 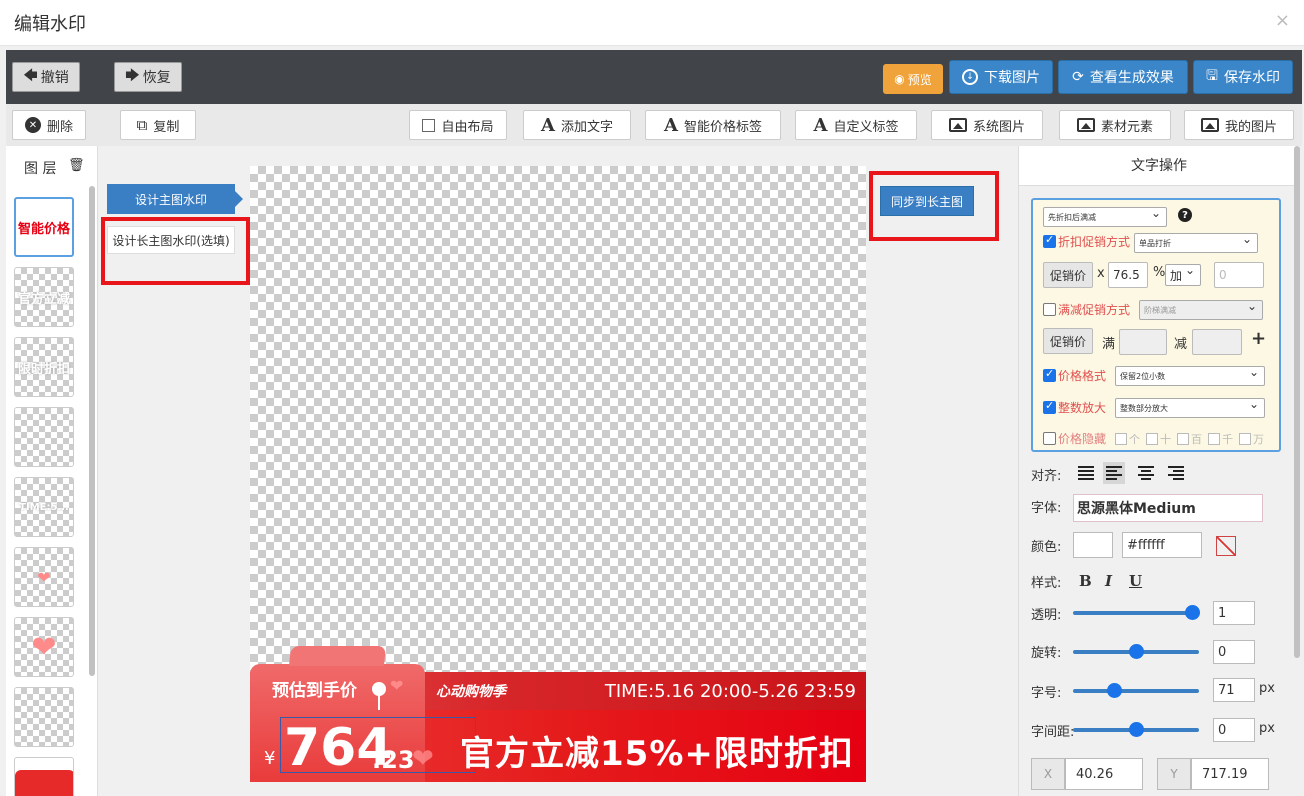 I want to click on help-icon: ?, so click(x=1185, y=215).